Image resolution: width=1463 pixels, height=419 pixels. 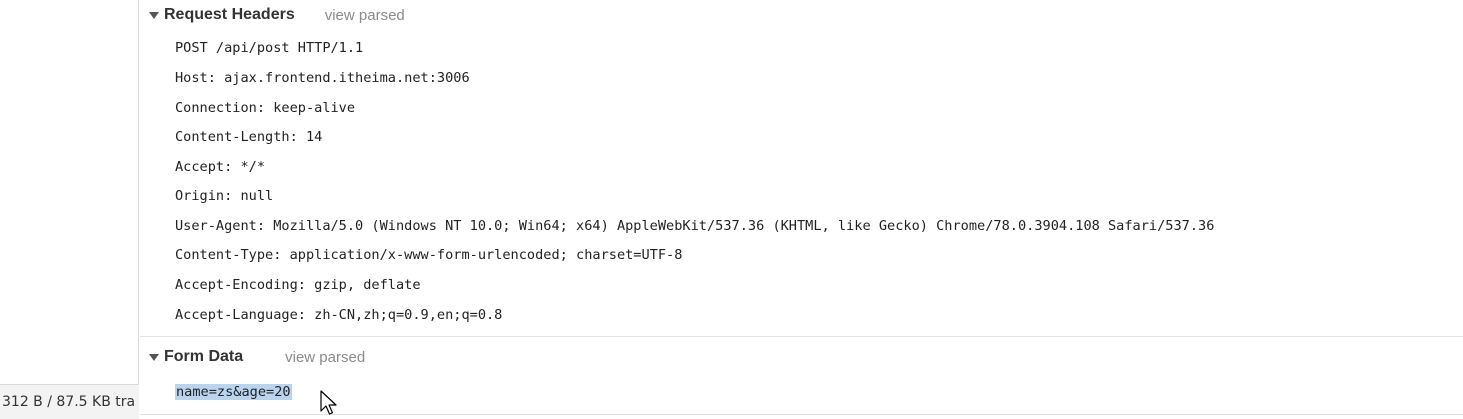 What do you see at coordinates (265, 108) in the screenshot?
I see `request-header-line: Connection: keep-alive` at bounding box center [265, 108].